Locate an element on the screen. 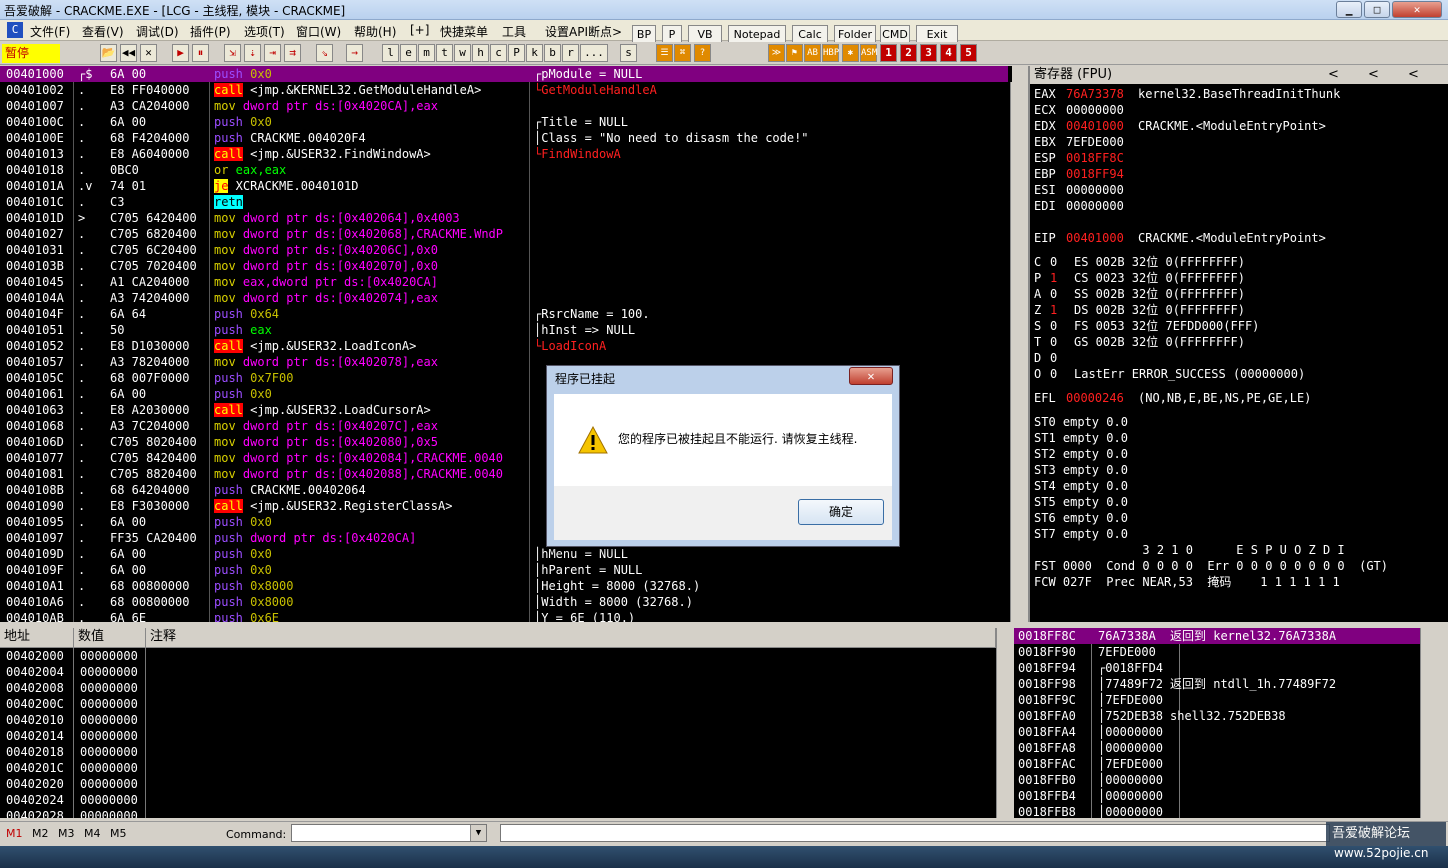 This screenshot has height=868, width=1448. toolbar-letter-button: w is located at coordinates (462, 53).